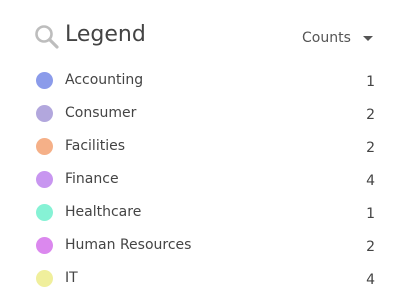  Describe the element at coordinates (201, 245) in the screenshot. I see `legend-item-human-resources: Human Resources 2` at that location.